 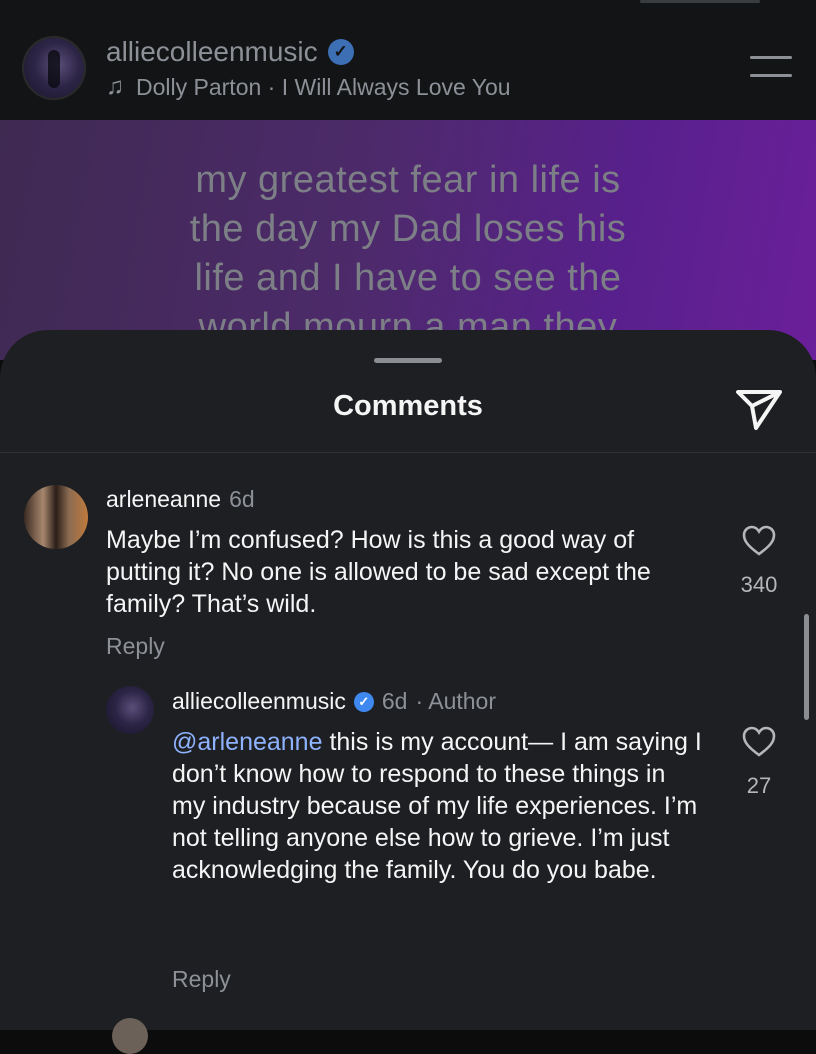 What do you see at coordinates (455, 701) in the screenshot?
I see `author-label: · Author` at bounding box center [455, 701].